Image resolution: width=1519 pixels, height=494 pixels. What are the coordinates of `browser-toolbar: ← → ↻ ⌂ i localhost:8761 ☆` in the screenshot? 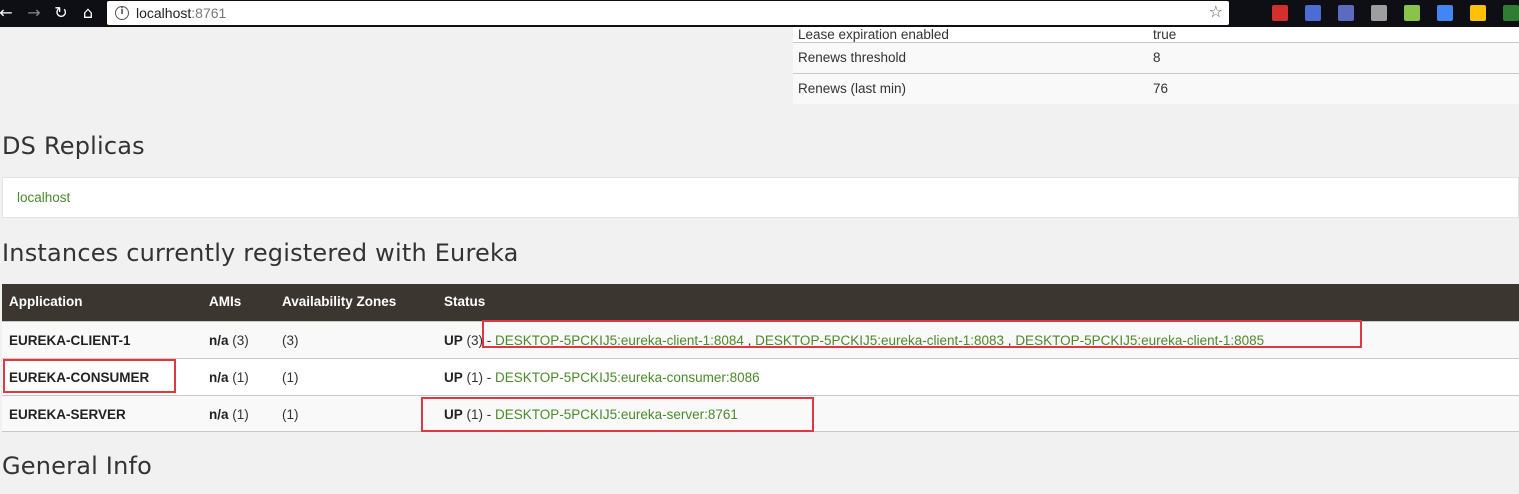 It's located at (759, 13).